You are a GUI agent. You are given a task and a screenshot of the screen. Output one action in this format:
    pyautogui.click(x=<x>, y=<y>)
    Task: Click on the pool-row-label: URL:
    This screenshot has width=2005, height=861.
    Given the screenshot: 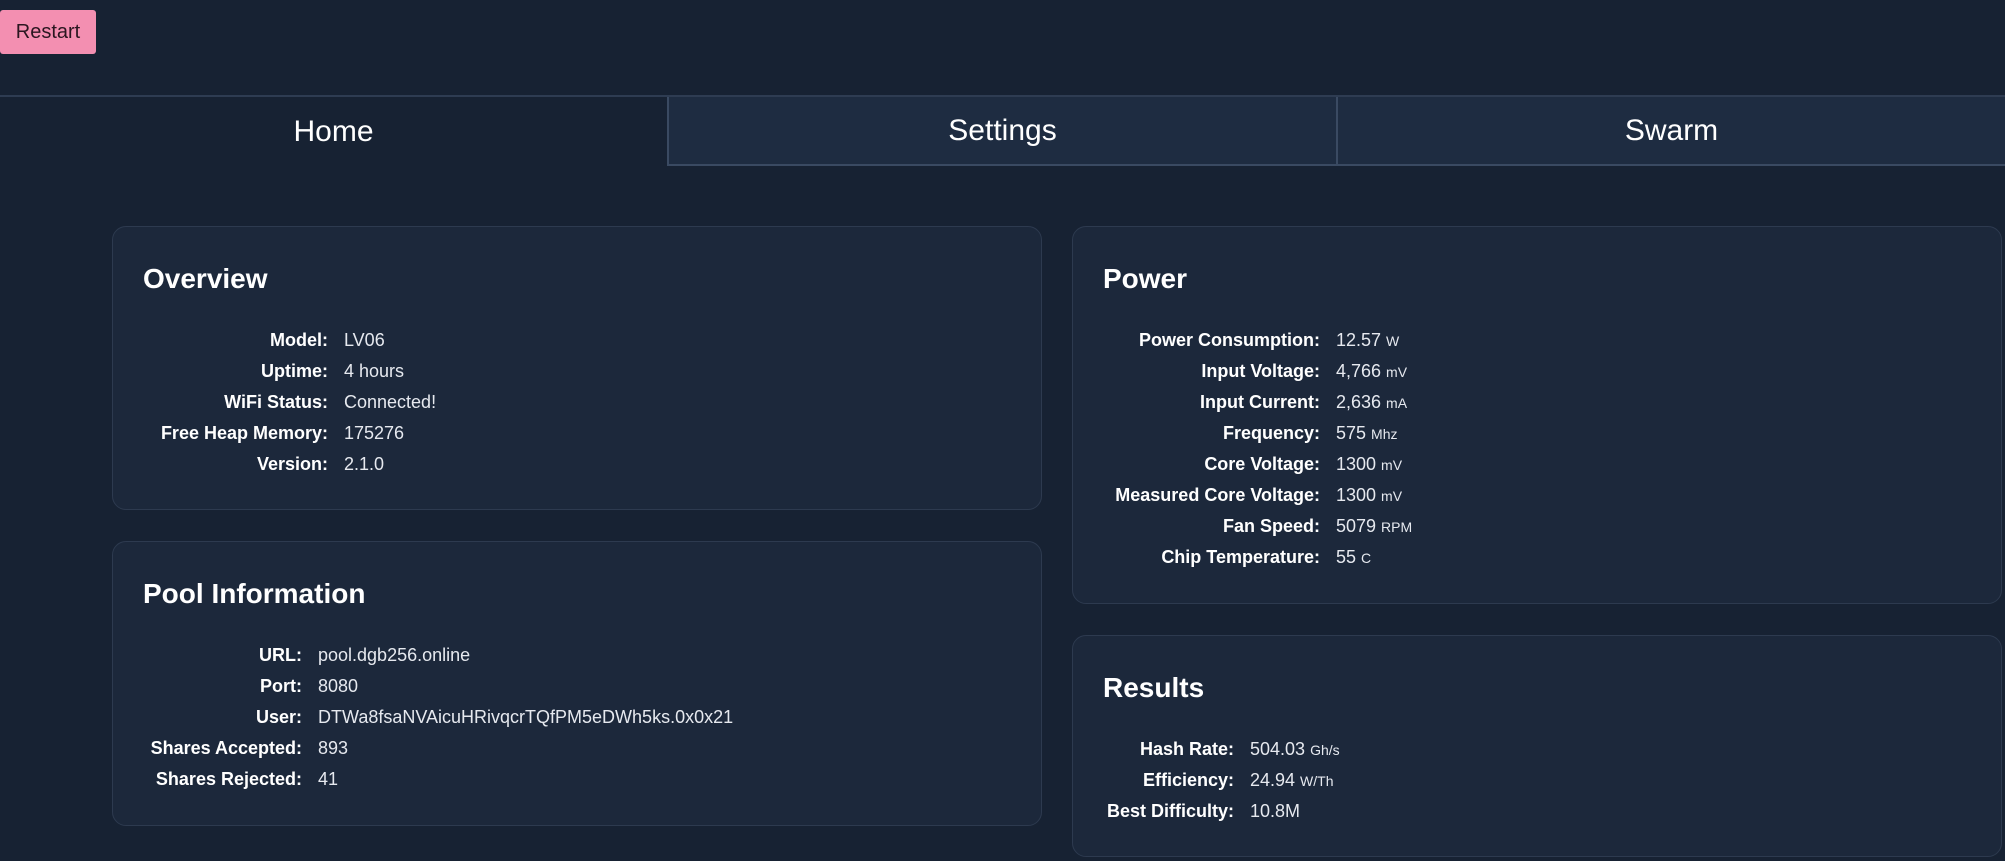 What is the action you would take?
    pyautogui.click(x=280, y=655)
    